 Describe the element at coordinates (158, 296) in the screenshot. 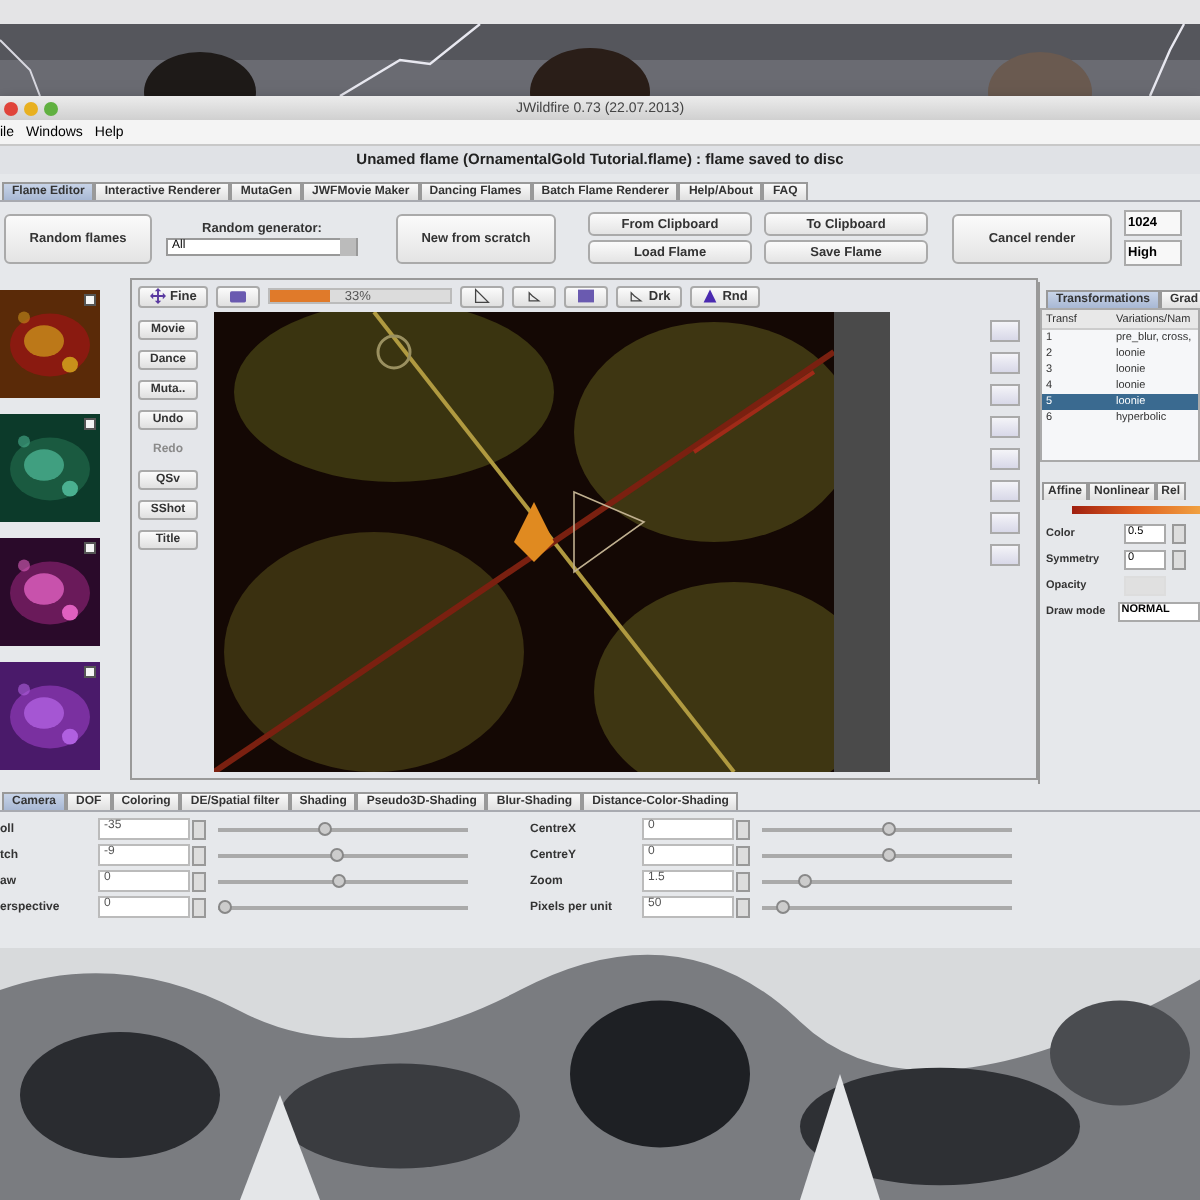

I see `move-icon` at that location.